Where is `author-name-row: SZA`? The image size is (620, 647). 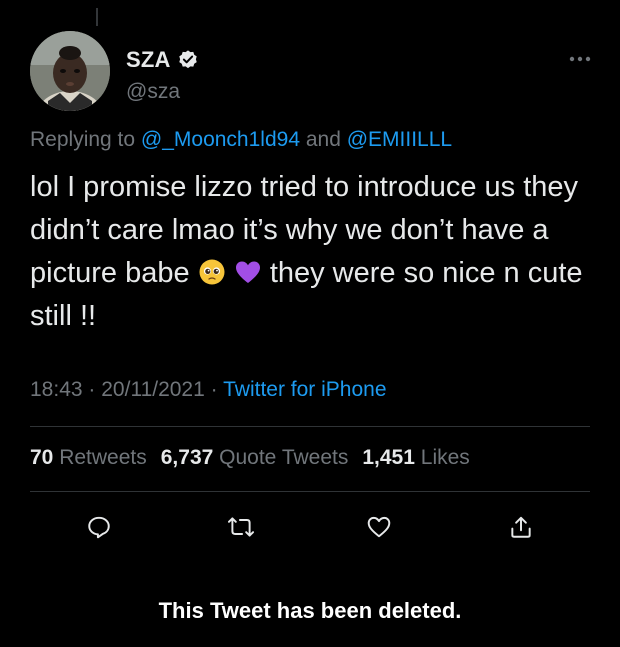
author-name-row: SZA is located at coordinates (162, 60).